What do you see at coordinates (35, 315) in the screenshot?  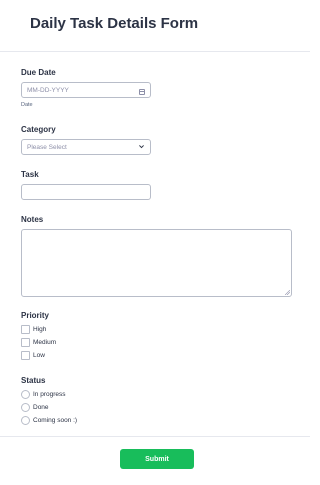 I see `priority-label: Priority` at bounding box center [35, 315].